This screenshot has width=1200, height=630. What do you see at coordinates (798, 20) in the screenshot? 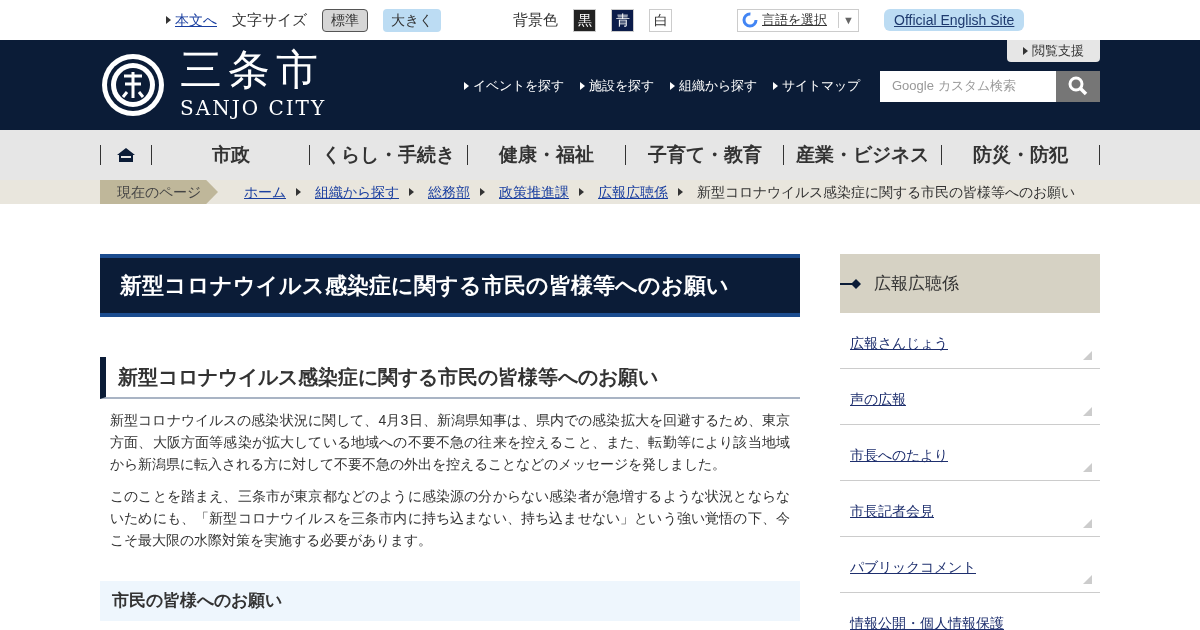
I see `language-select: 言語を選択 ▼` at bounding box center [798, 20].